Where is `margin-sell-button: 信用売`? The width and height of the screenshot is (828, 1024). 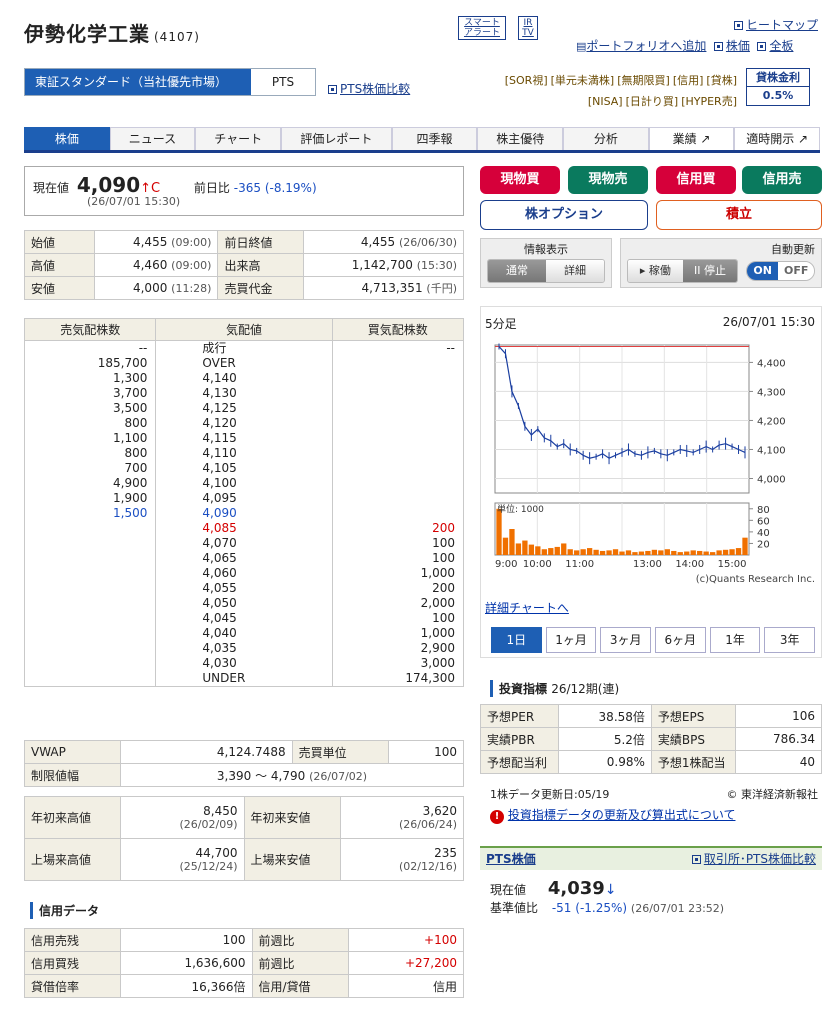
margin-sell-button: 信用売 is located at coordinates (782, 180).